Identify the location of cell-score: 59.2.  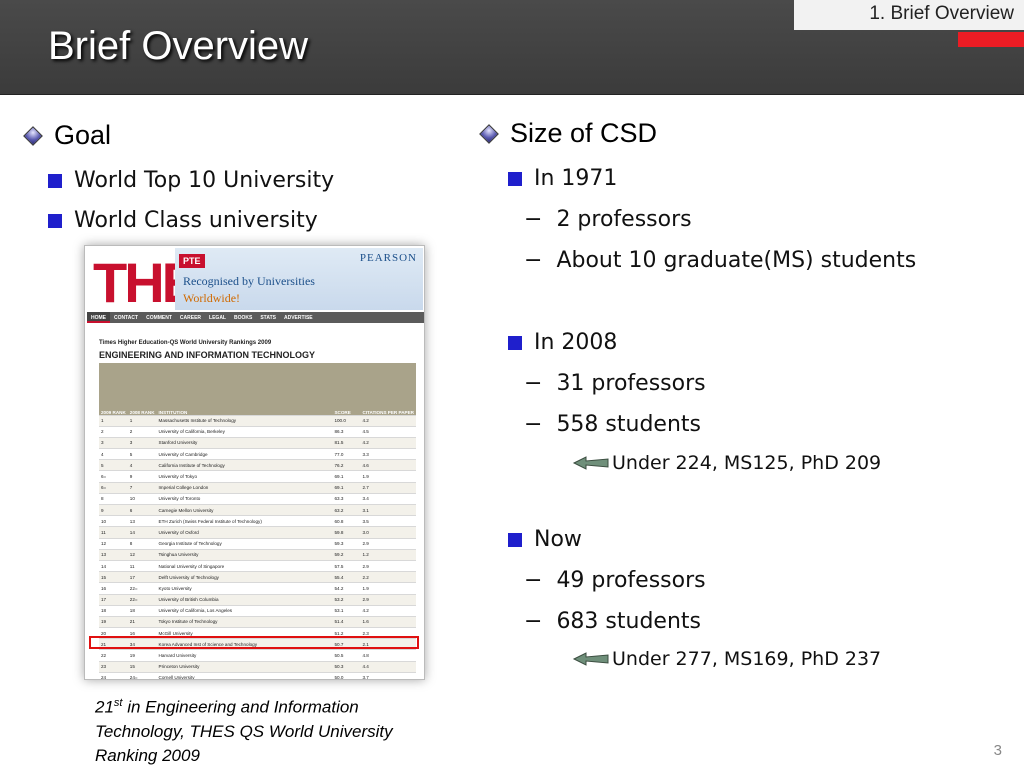
(346, 555).